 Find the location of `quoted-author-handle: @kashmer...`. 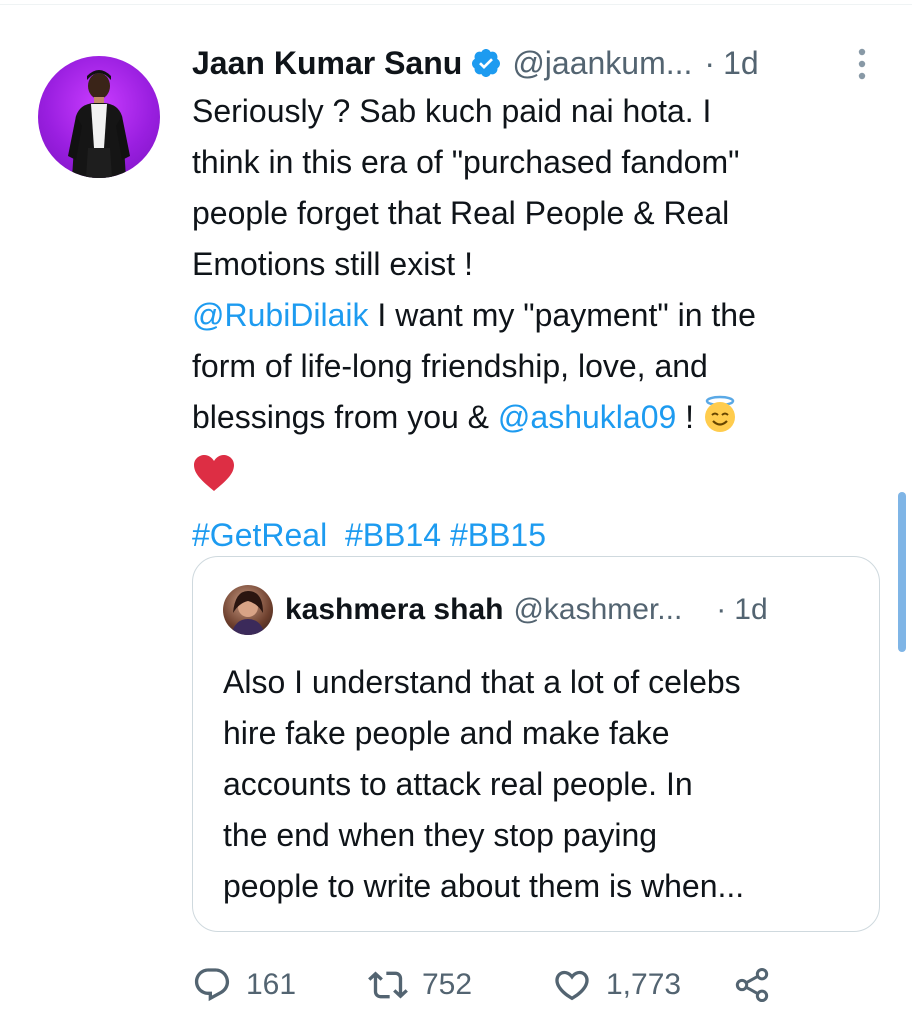

quoted-author-handle: @kashmer... is located at coordinates (597, 610).